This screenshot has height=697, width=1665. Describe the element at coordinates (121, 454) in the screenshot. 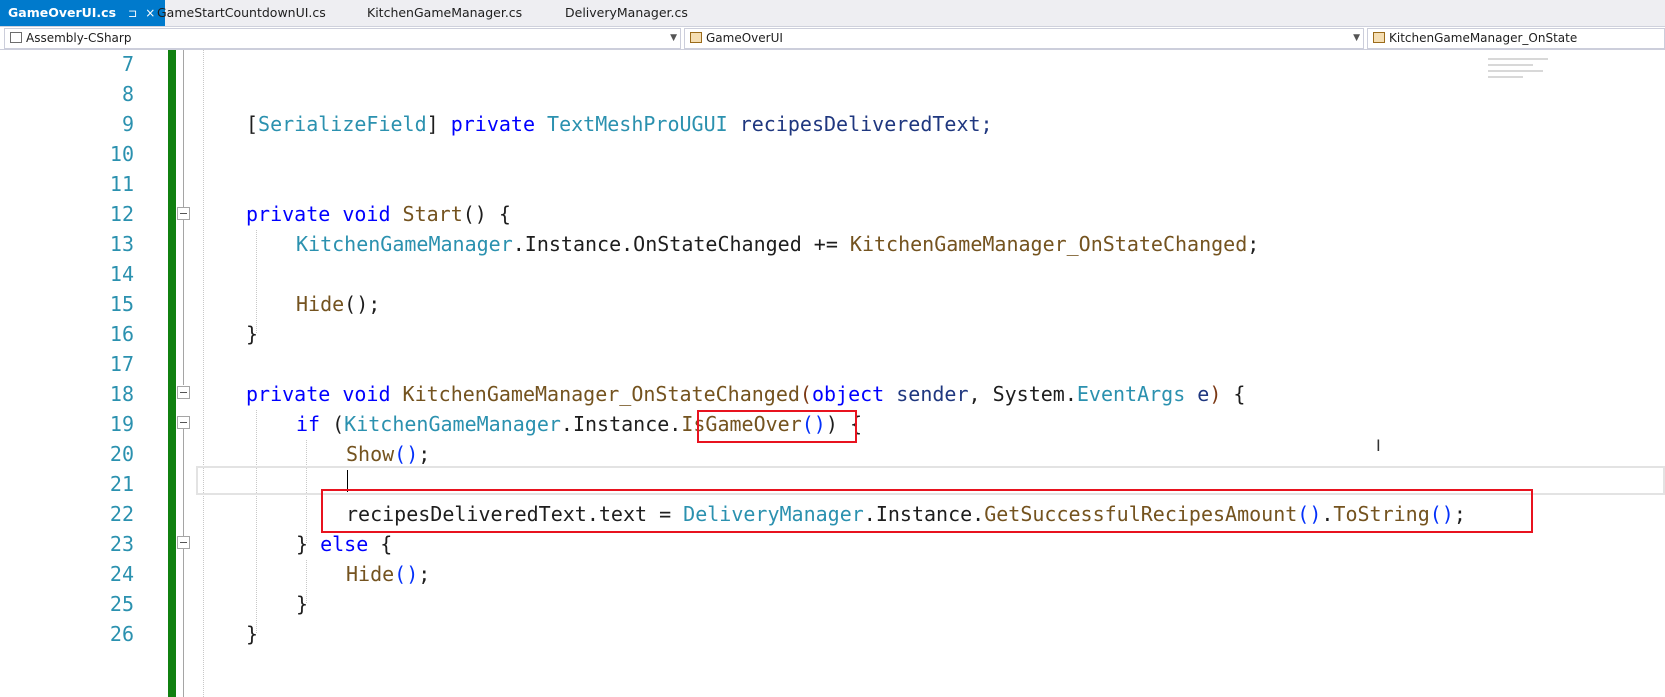

I see `line-number: 20` at that location.